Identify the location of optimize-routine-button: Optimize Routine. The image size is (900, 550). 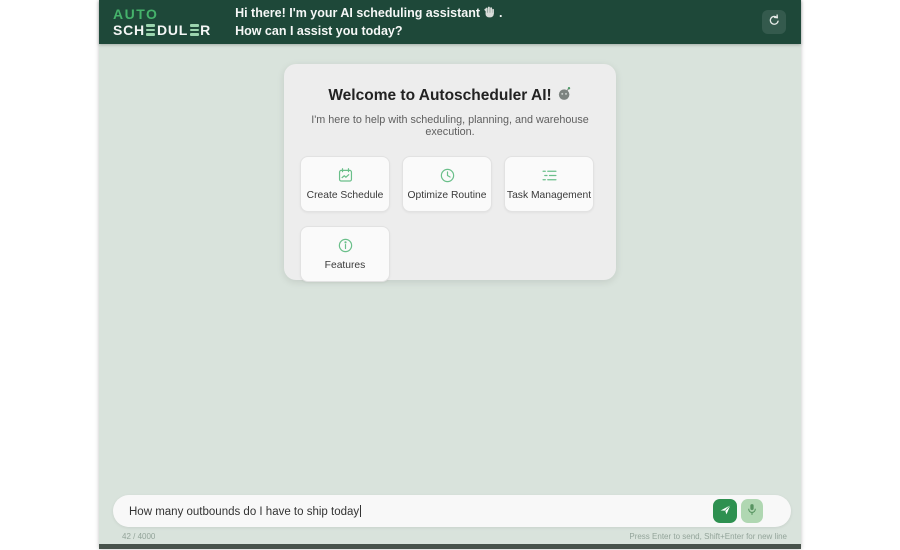
(447, 184).